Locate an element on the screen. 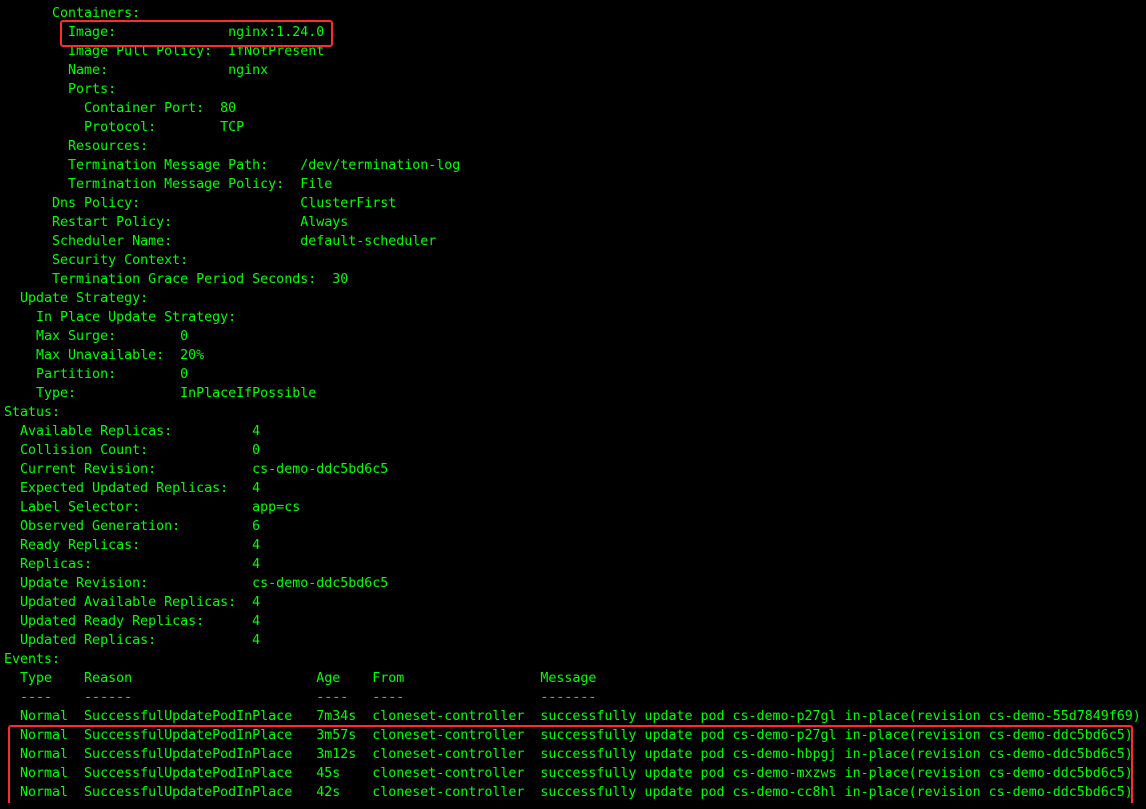 The height and width of the screenshot is (809, 1146). terminal-line: In Place Update Strategy: is located at coordinates (120, 317).